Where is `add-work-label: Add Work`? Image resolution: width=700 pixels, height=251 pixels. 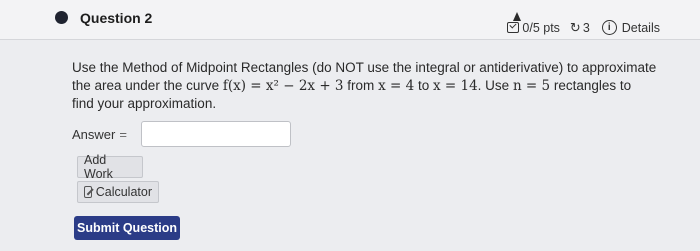 add-work-label: Add Work is located at coordinates (98, 167).